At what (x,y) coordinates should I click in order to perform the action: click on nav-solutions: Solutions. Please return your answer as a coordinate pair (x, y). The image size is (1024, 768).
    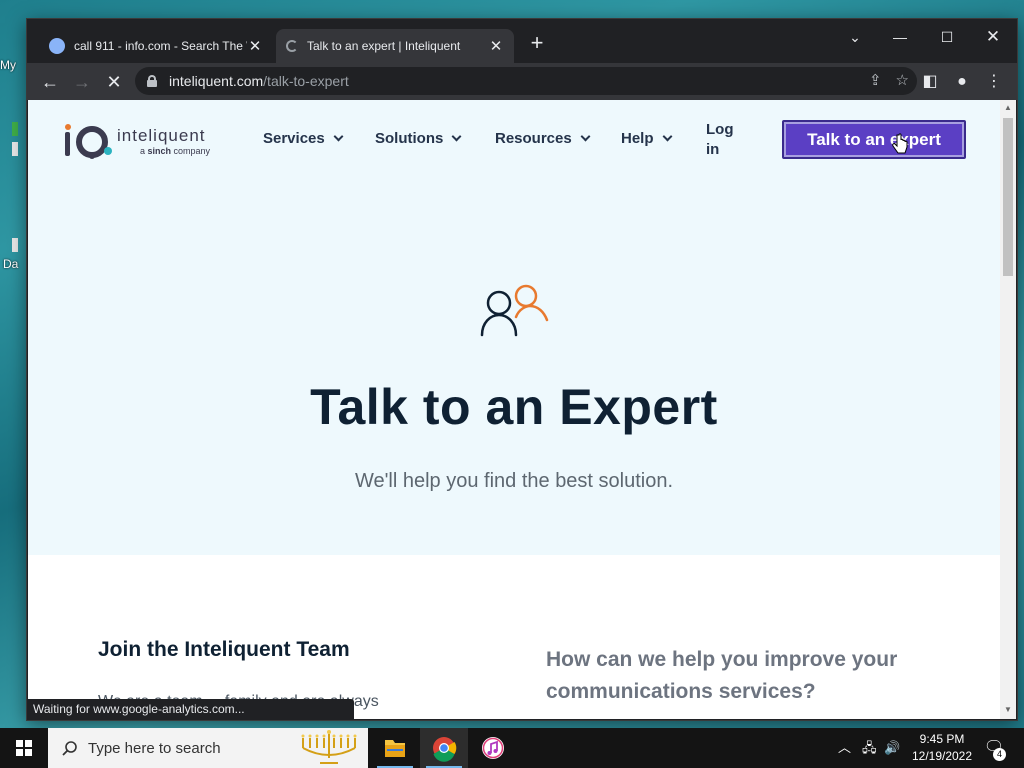
    Looking at the image, I should click on (418, 138).